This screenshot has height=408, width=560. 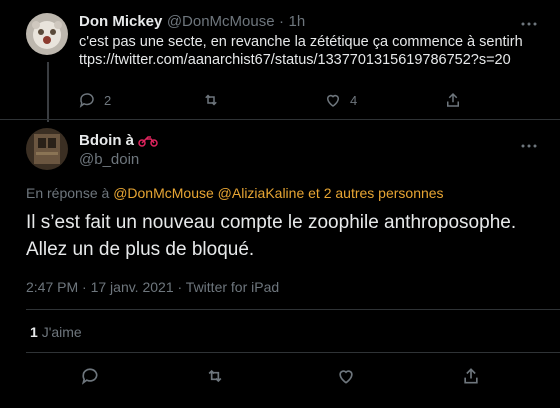 I want to click on mention-link: @AliziaKaline, so click(x=261, y=193).